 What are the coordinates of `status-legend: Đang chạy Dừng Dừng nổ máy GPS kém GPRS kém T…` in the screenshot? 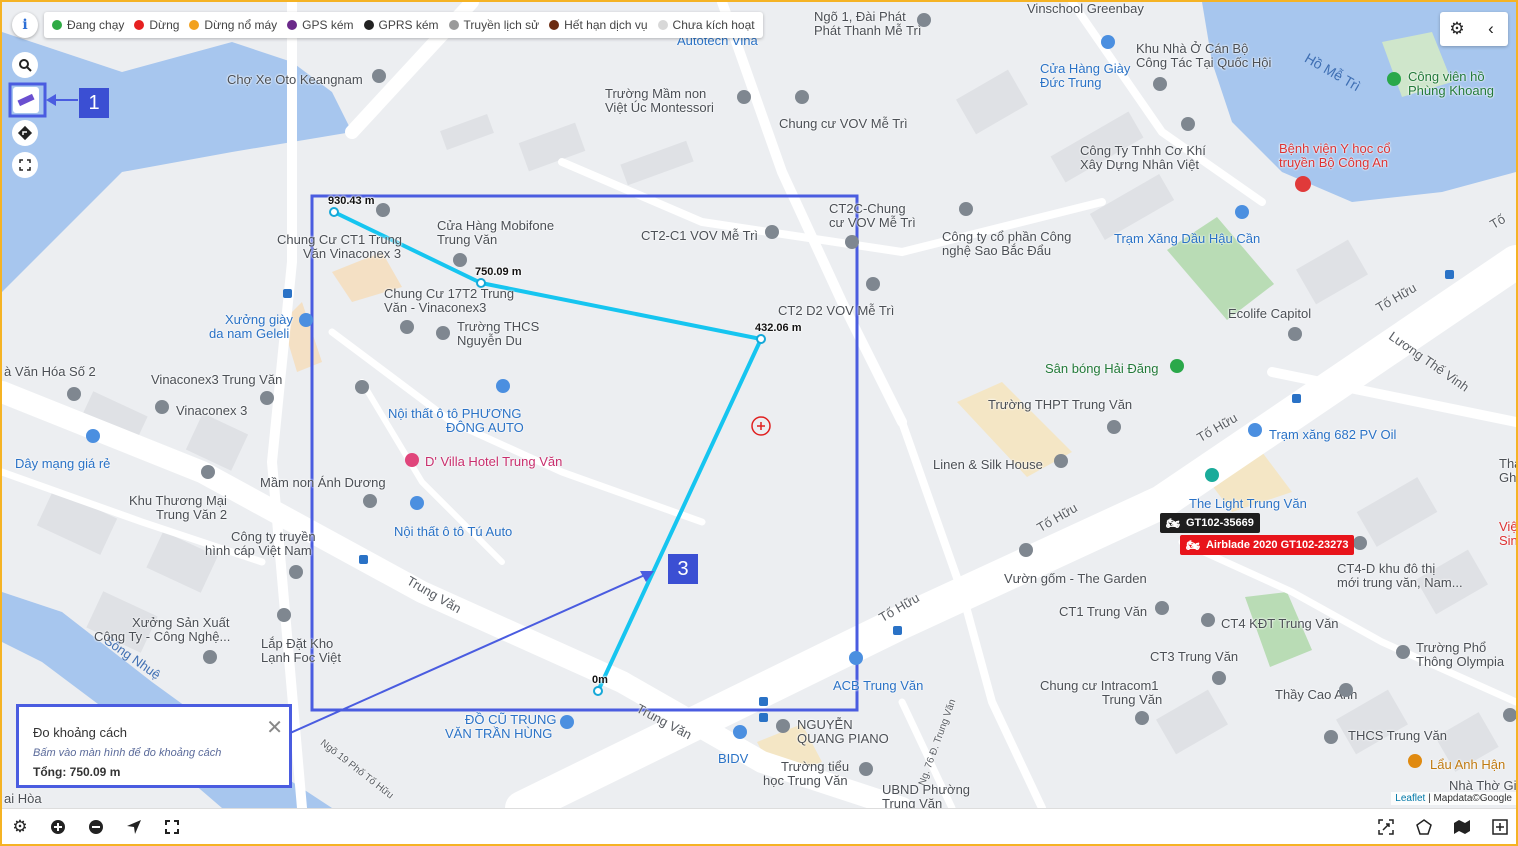 It's located at (403, 25).